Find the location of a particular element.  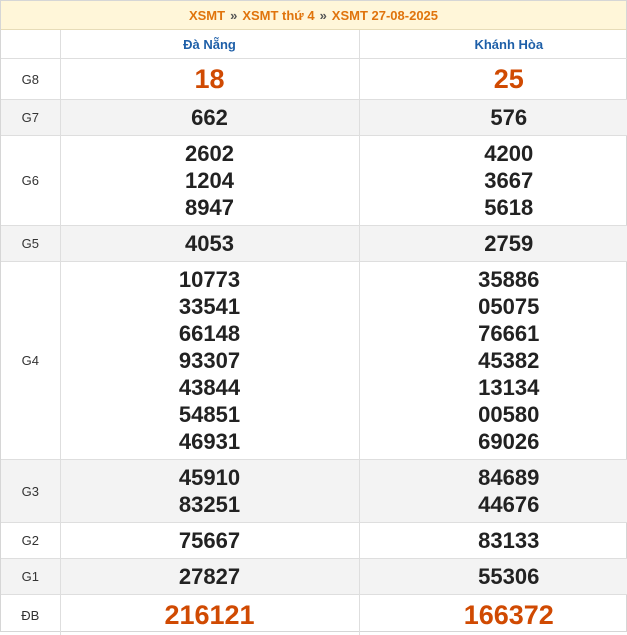

prize-cell: 662 is located at coordinates (209, 118).